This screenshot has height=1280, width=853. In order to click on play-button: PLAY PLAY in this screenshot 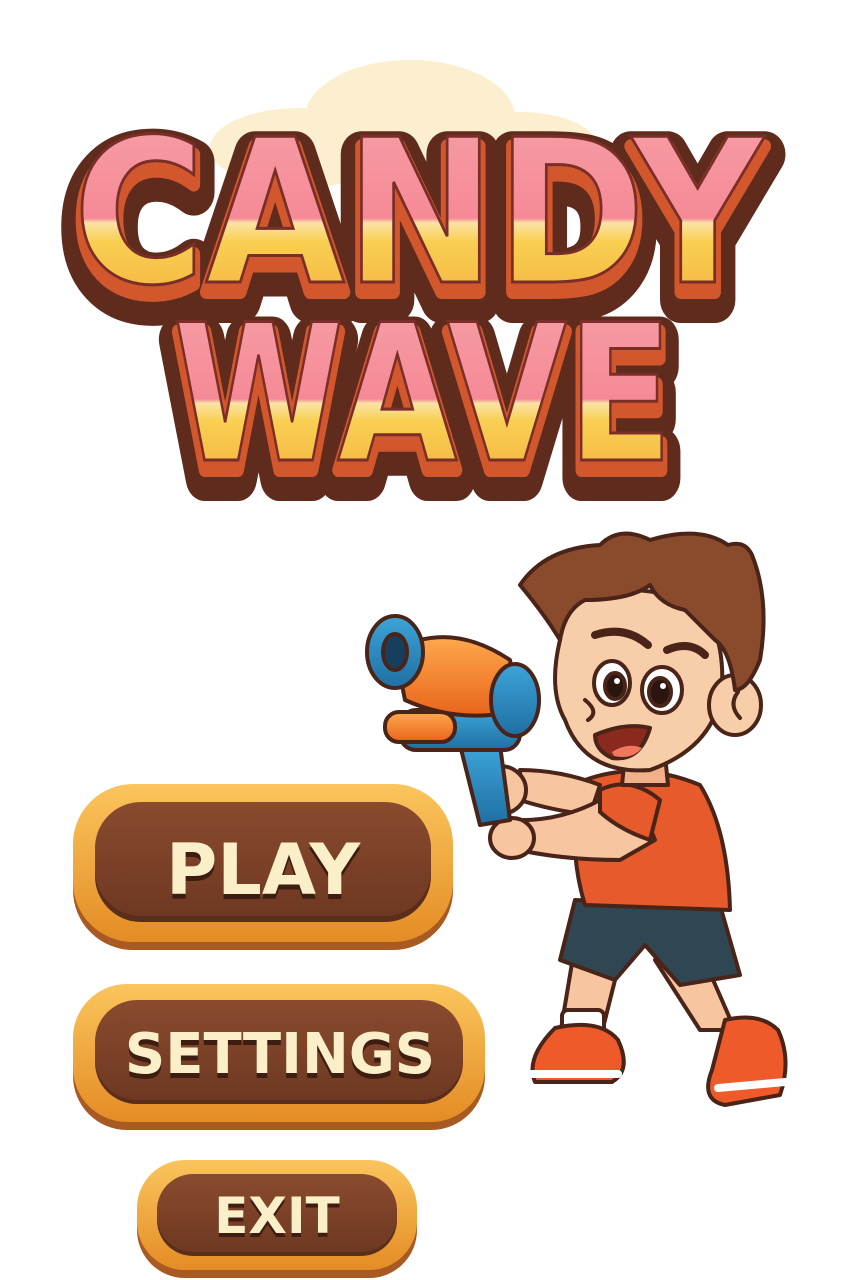, I will do `click(263, 867)`.